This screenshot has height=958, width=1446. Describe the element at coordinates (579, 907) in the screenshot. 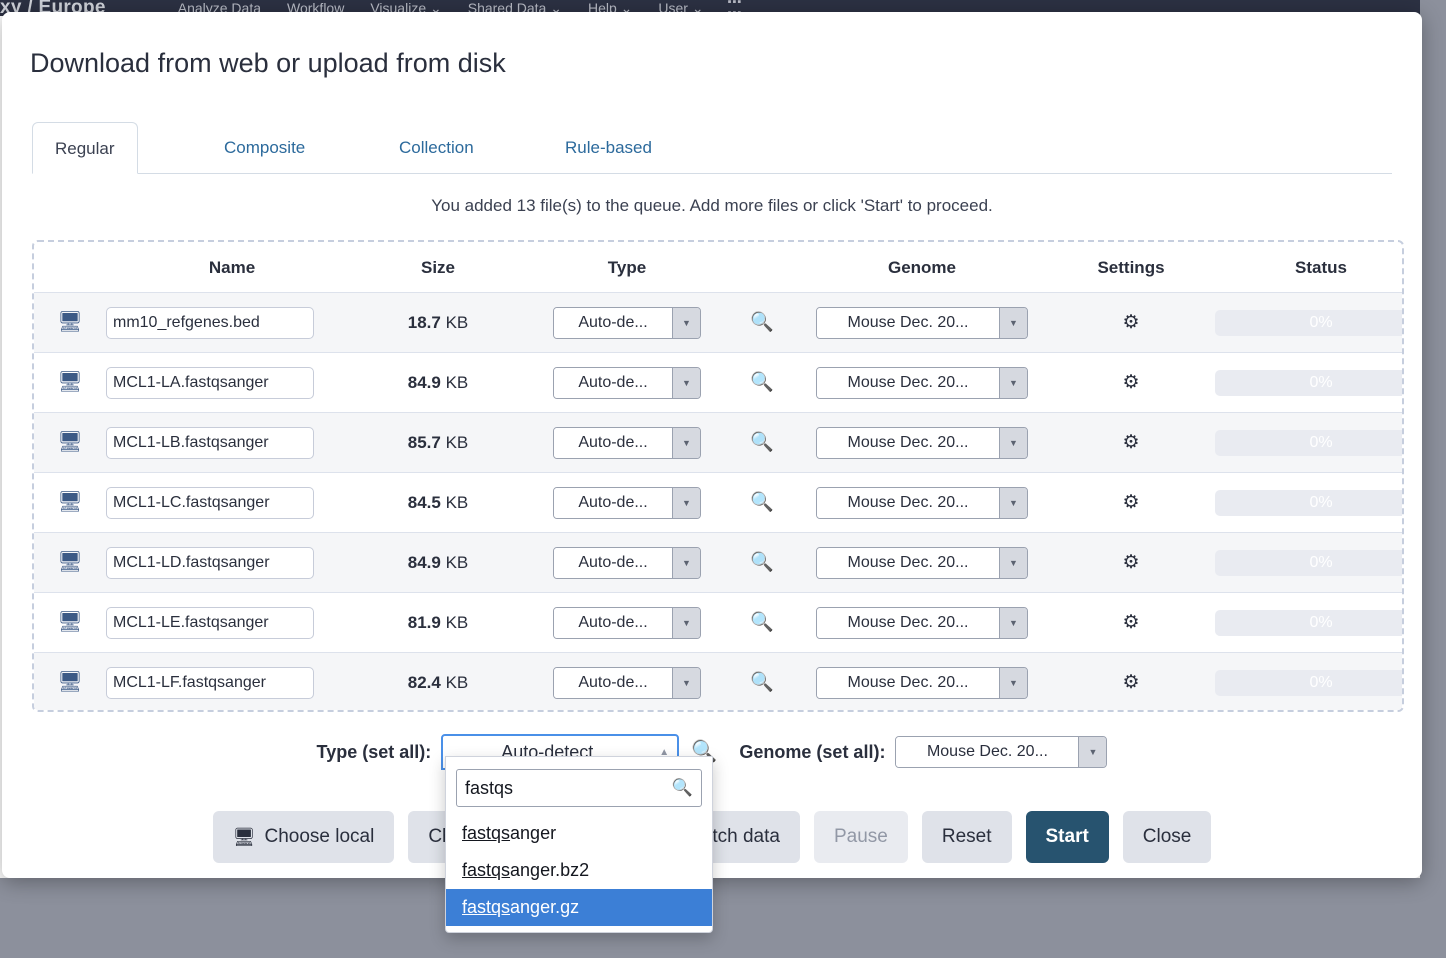

I see `type-dropdown-option: fastqsanger.gz` at that location.